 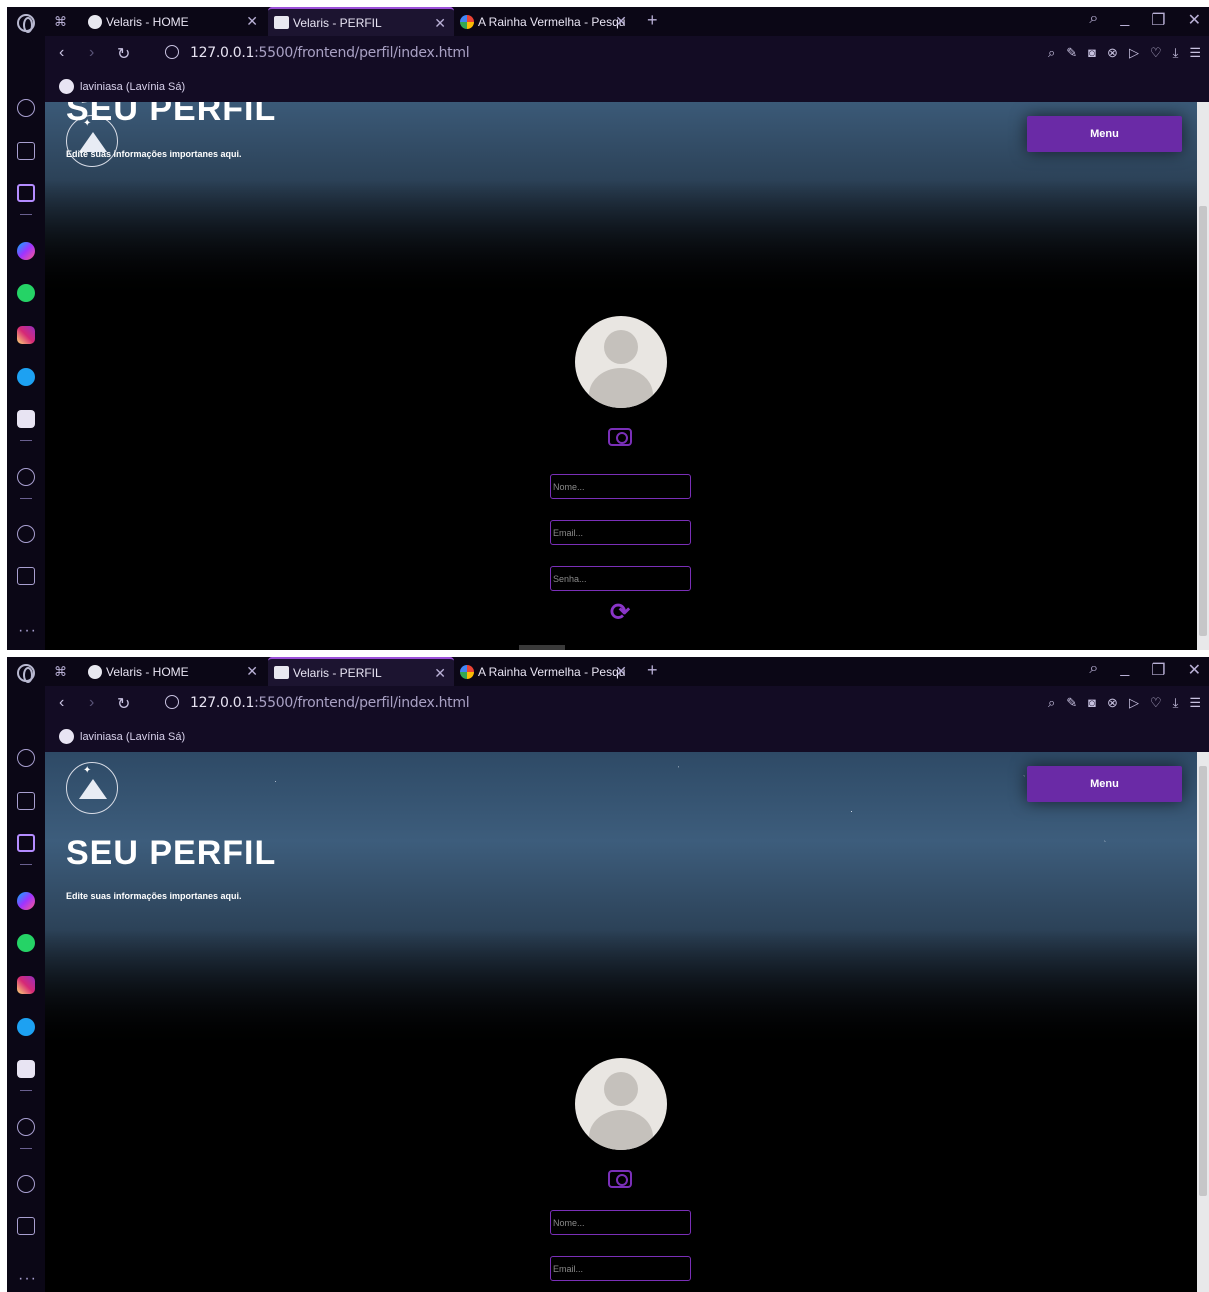 I want to click on password-field, so click(x=620, y=578).